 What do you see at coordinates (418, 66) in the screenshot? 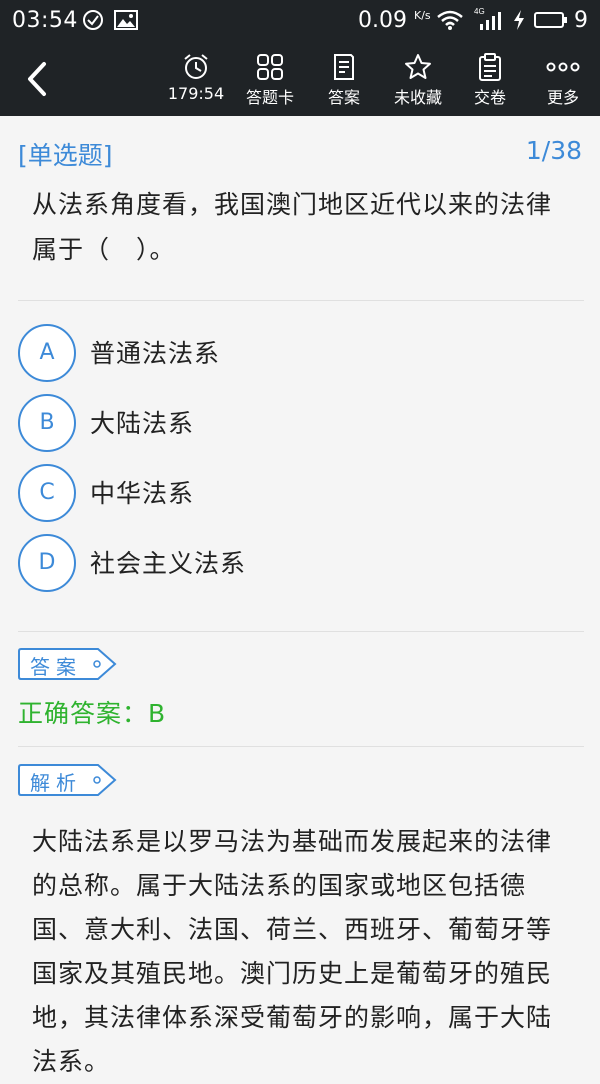
I see `star-icon` at bounding box center [418, 66].